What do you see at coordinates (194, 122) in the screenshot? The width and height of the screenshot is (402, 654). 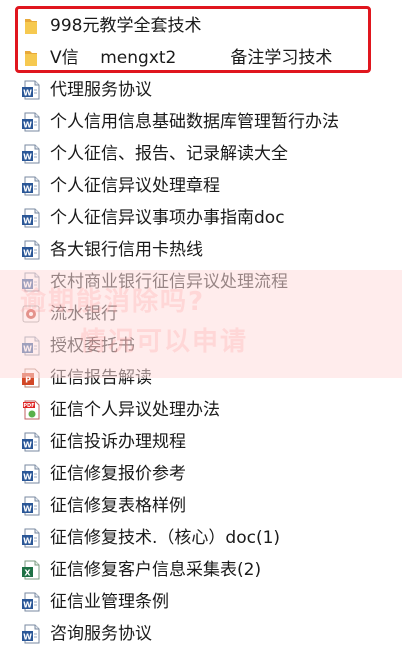 I see `file-name: 个人信用信息基础数据库管理暂行办法` at bounding box center [194, 122].